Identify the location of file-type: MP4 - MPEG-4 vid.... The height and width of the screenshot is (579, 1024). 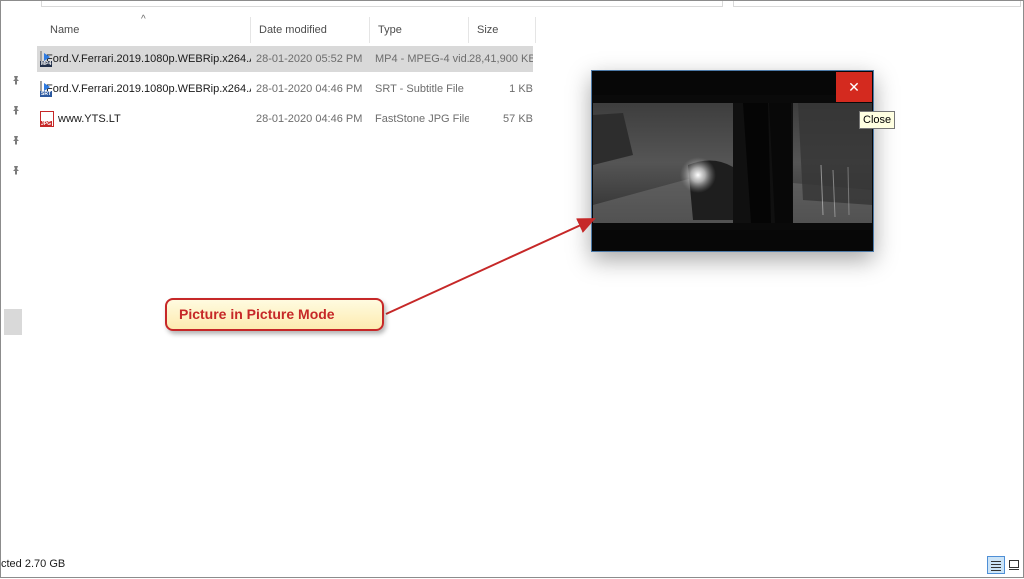
(422, 59).